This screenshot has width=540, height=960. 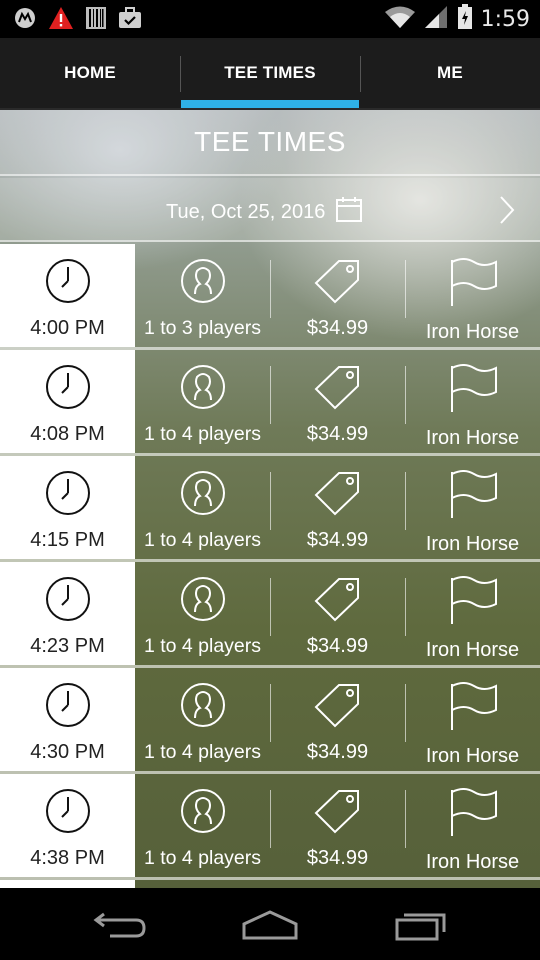 I want to click on date-selector: Tue, Oct 25, 2016, so click(x=270, y=210).